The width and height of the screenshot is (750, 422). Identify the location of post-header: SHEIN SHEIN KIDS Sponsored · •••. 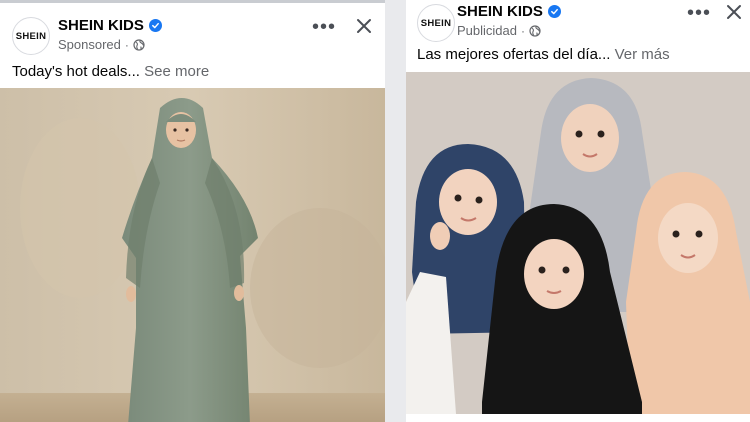
(192, 33).